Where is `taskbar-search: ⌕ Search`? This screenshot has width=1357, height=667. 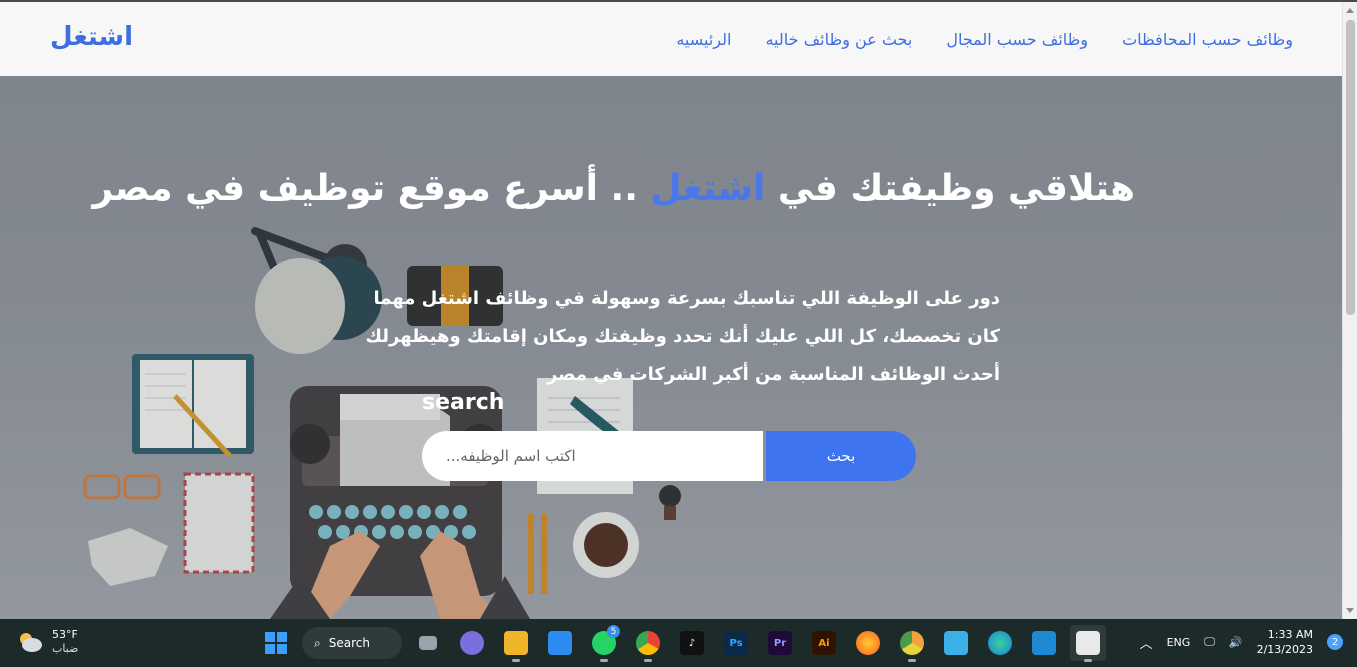 taskbar-search: ⌕ Search is located at coordinates (352, 643).